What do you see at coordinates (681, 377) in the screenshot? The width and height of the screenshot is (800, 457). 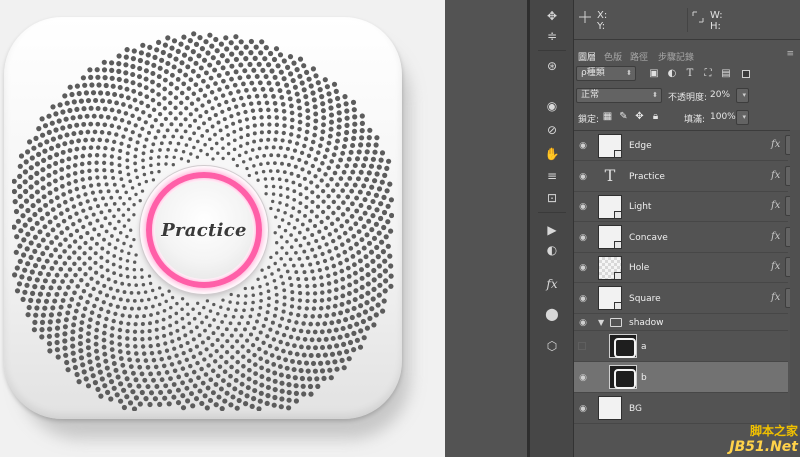 I see `layer-row-selected: ◉ b` at bounding box center [681, 377].